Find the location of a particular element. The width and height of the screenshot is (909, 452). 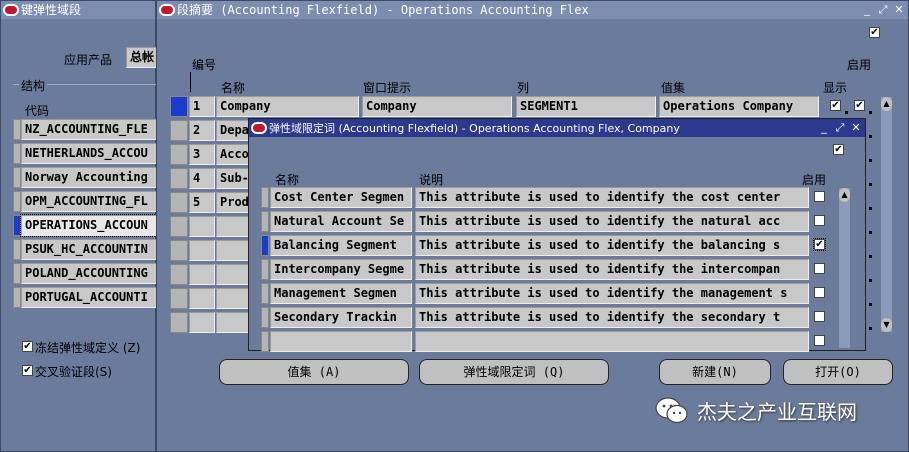

header-value-set: 值集 is located at coordinates (673, 88).